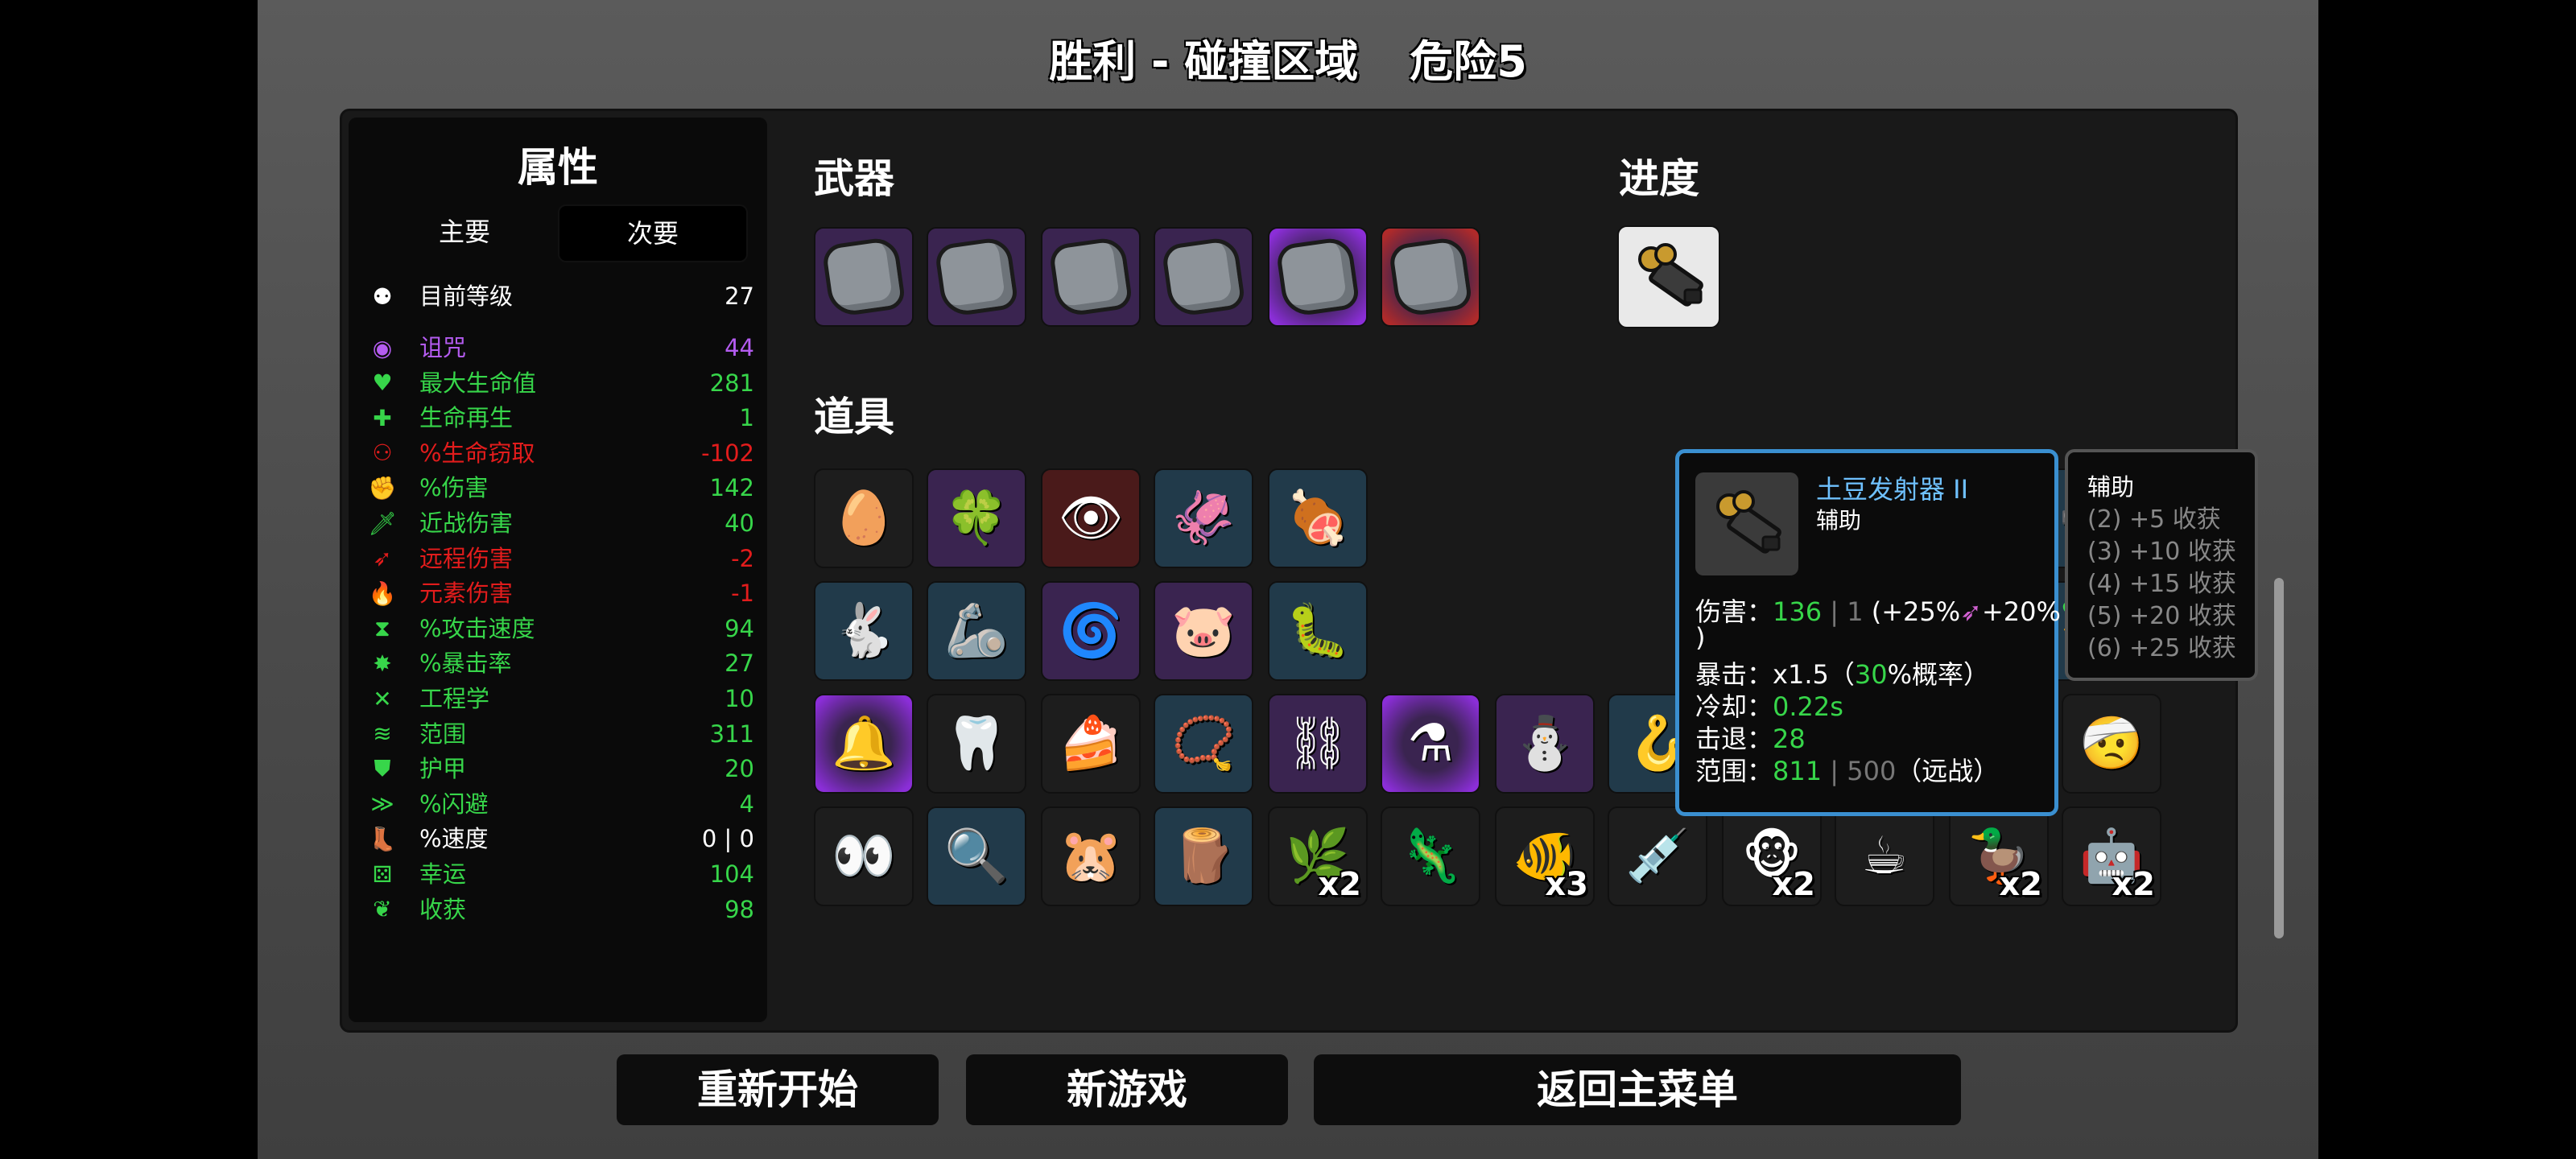 The image size is (2576, 1159). What do you see at coordinates (477, 628) in the screenshot?
I see `stat-label: %攻击速度` at bounding box center [477, 628].